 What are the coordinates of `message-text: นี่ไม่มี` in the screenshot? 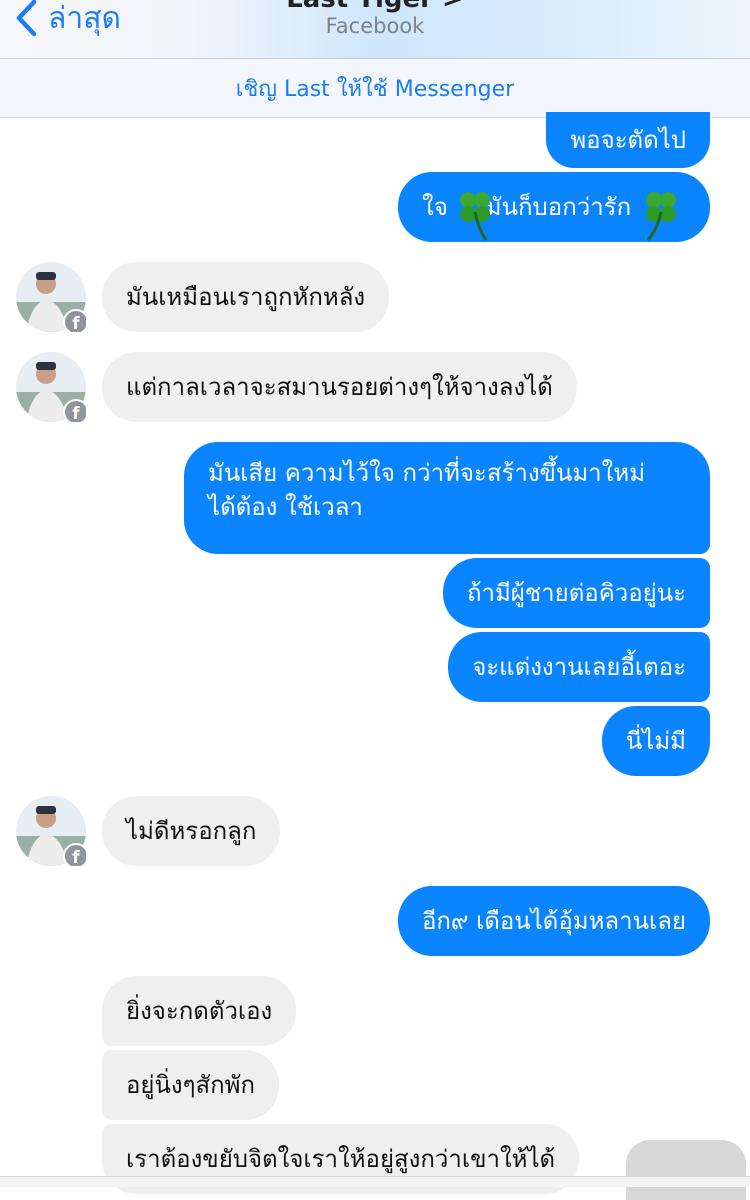 It's located at (655, 741).